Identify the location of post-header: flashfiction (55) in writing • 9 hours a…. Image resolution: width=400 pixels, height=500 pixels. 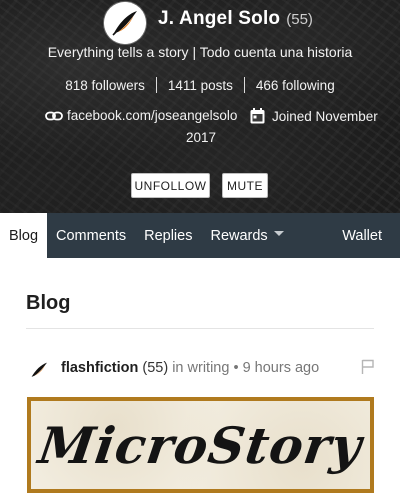
(202, 371).